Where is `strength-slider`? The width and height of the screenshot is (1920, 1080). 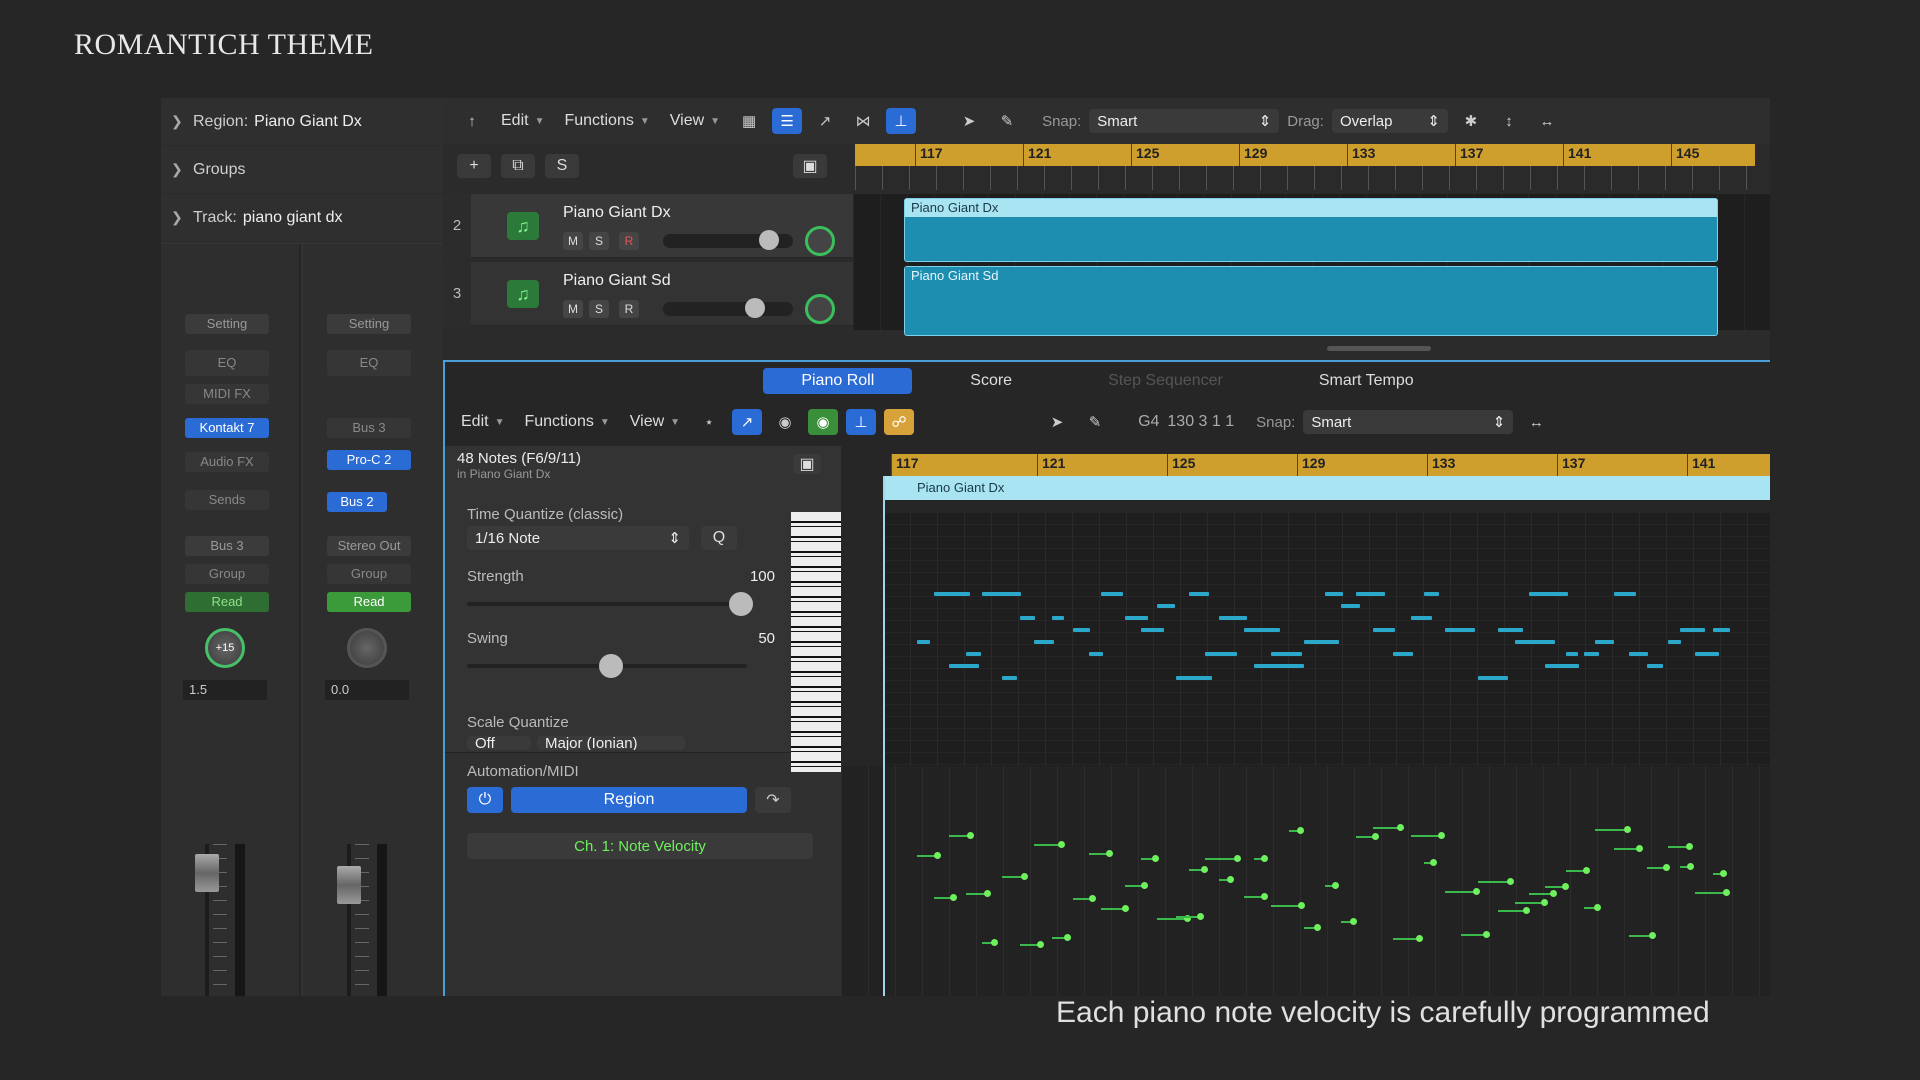 strength-slider is located at coordinates (610, 604).